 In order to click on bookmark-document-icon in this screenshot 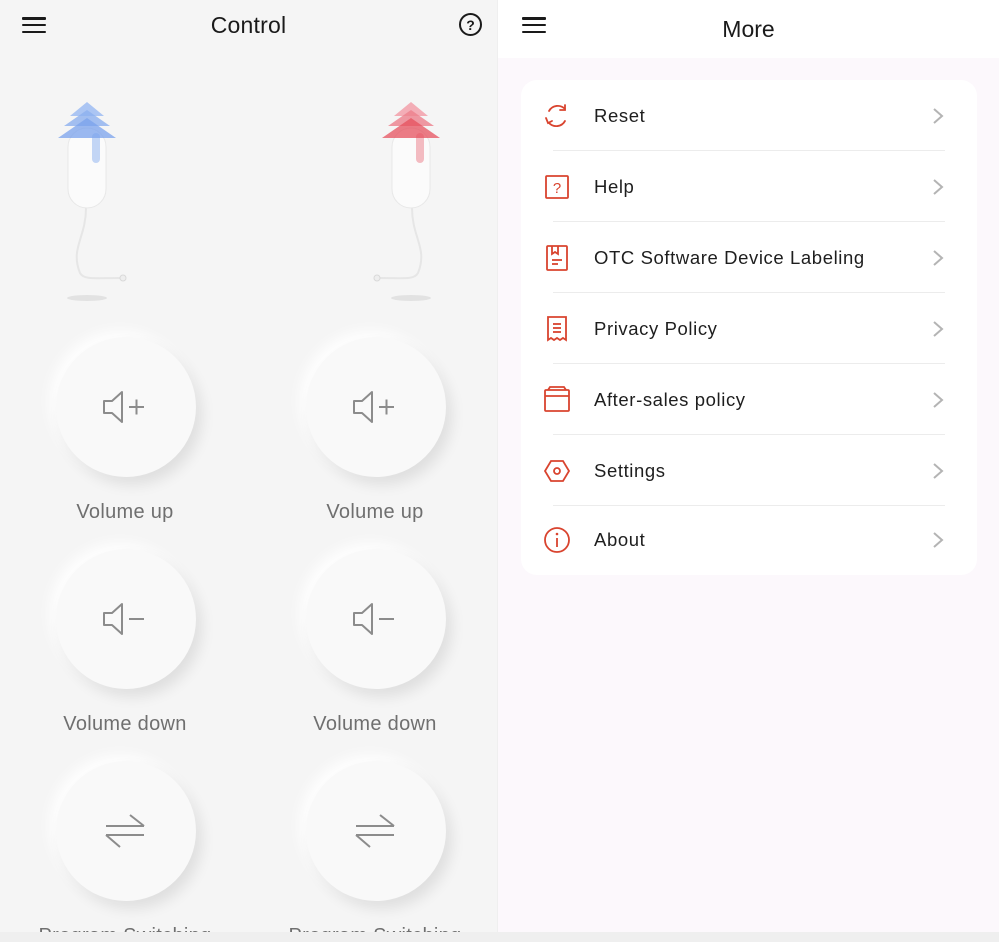, I will do `click(557, 258)`.